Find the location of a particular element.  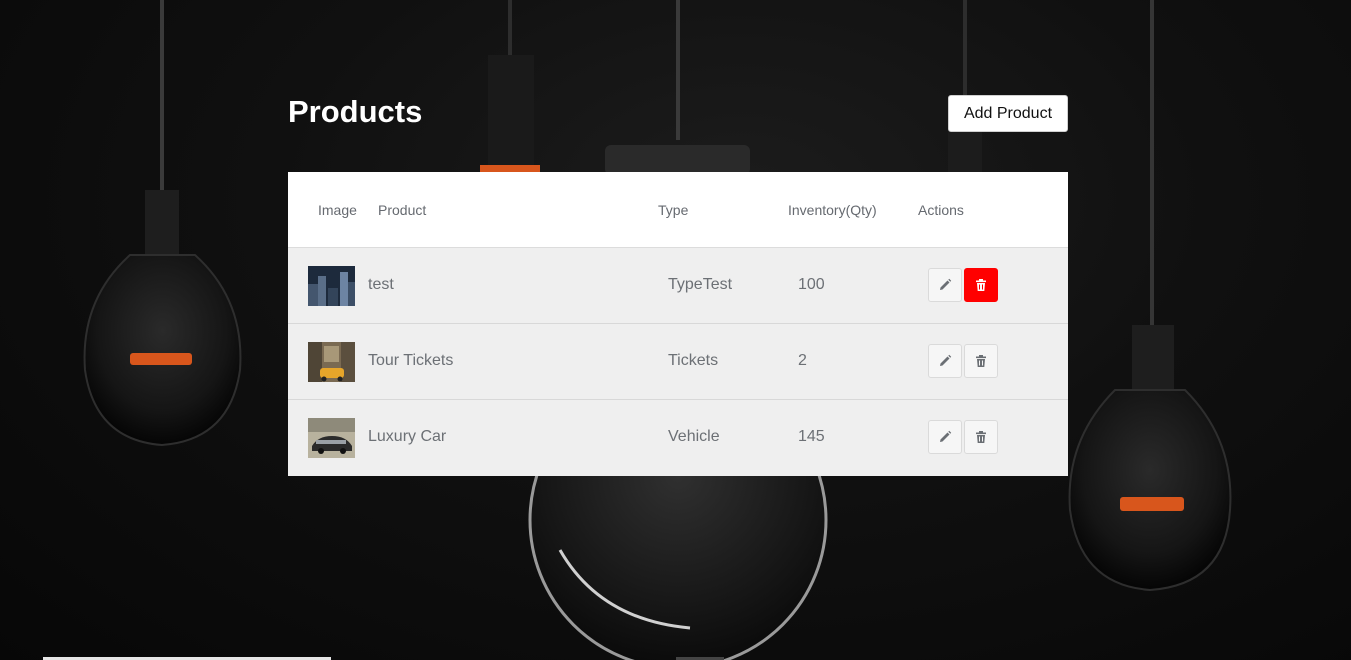

product-type: Vehicle is located at coordinates (694, 436).